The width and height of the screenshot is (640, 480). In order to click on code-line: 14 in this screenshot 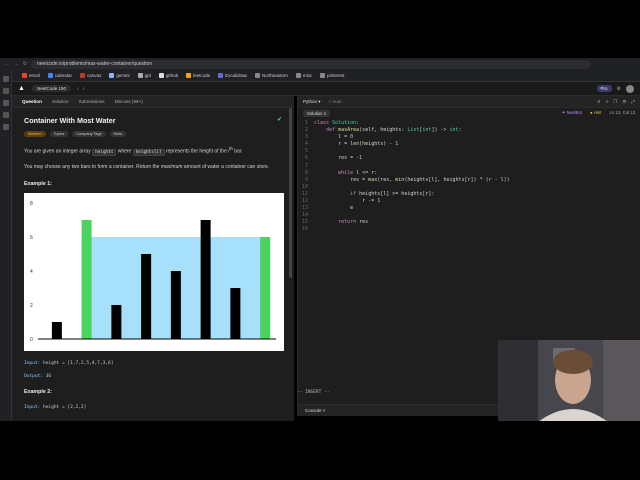, I will do `click(469, 215)`.